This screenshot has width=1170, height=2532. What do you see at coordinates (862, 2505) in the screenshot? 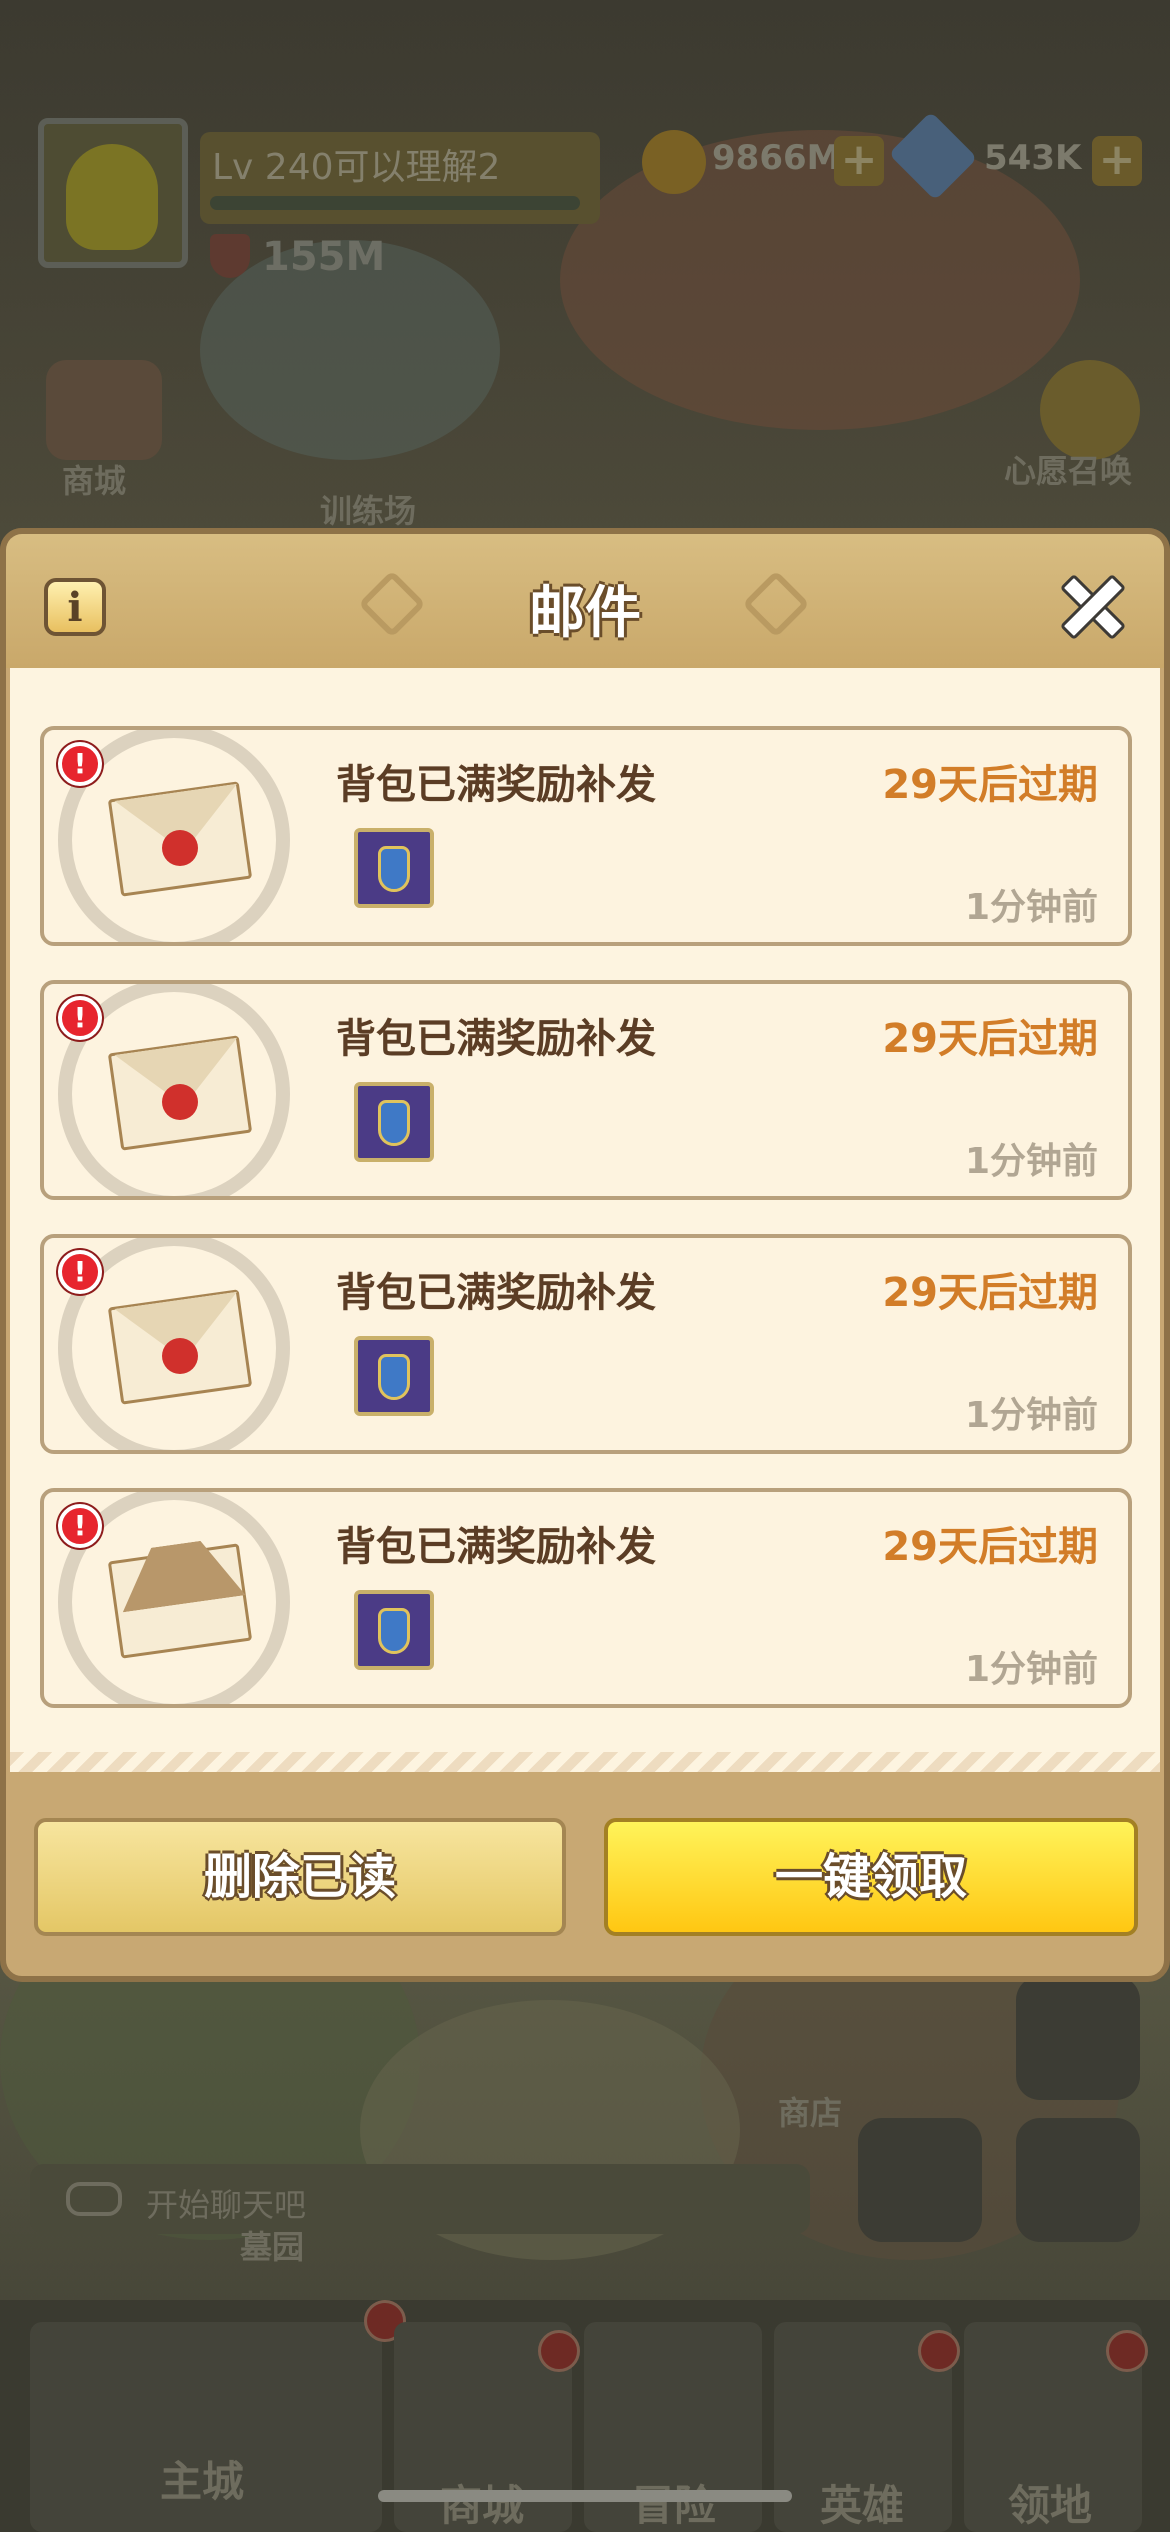
I see `tab-heroes-label: 英雄` at bounding box center [862, 2505].